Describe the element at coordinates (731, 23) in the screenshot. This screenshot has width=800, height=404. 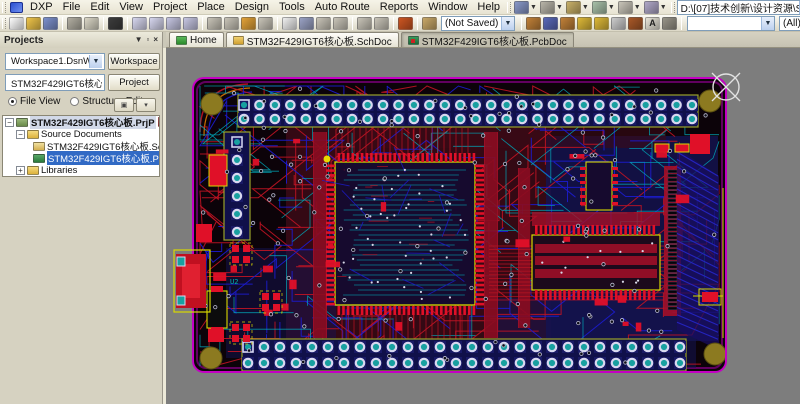
I see `mask-level-combo: ▼` at that location.